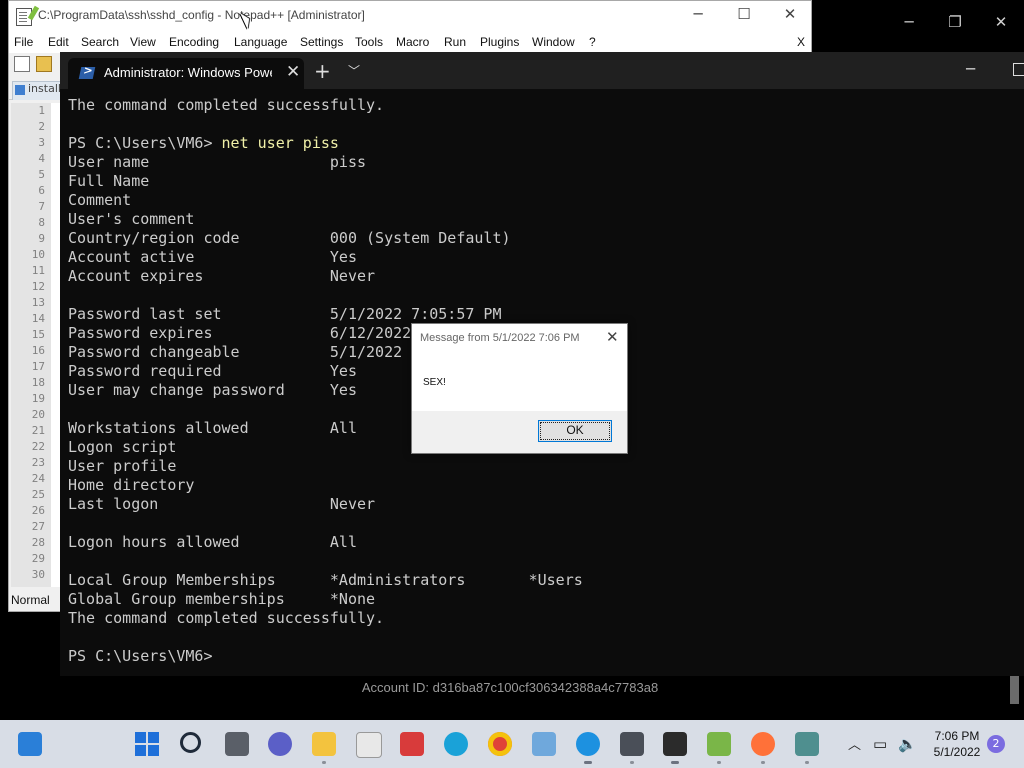  Describe the element at coordinates (544, 744) in the screenshot. I see `virtualbox-icon` at that location.